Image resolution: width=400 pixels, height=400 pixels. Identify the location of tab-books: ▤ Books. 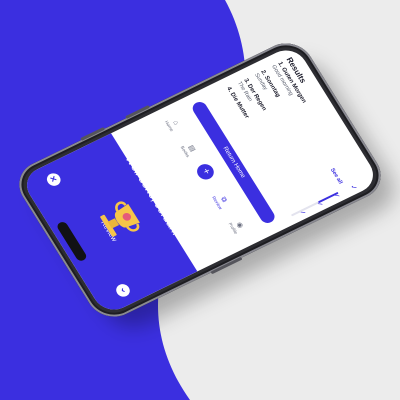
(189, 150).